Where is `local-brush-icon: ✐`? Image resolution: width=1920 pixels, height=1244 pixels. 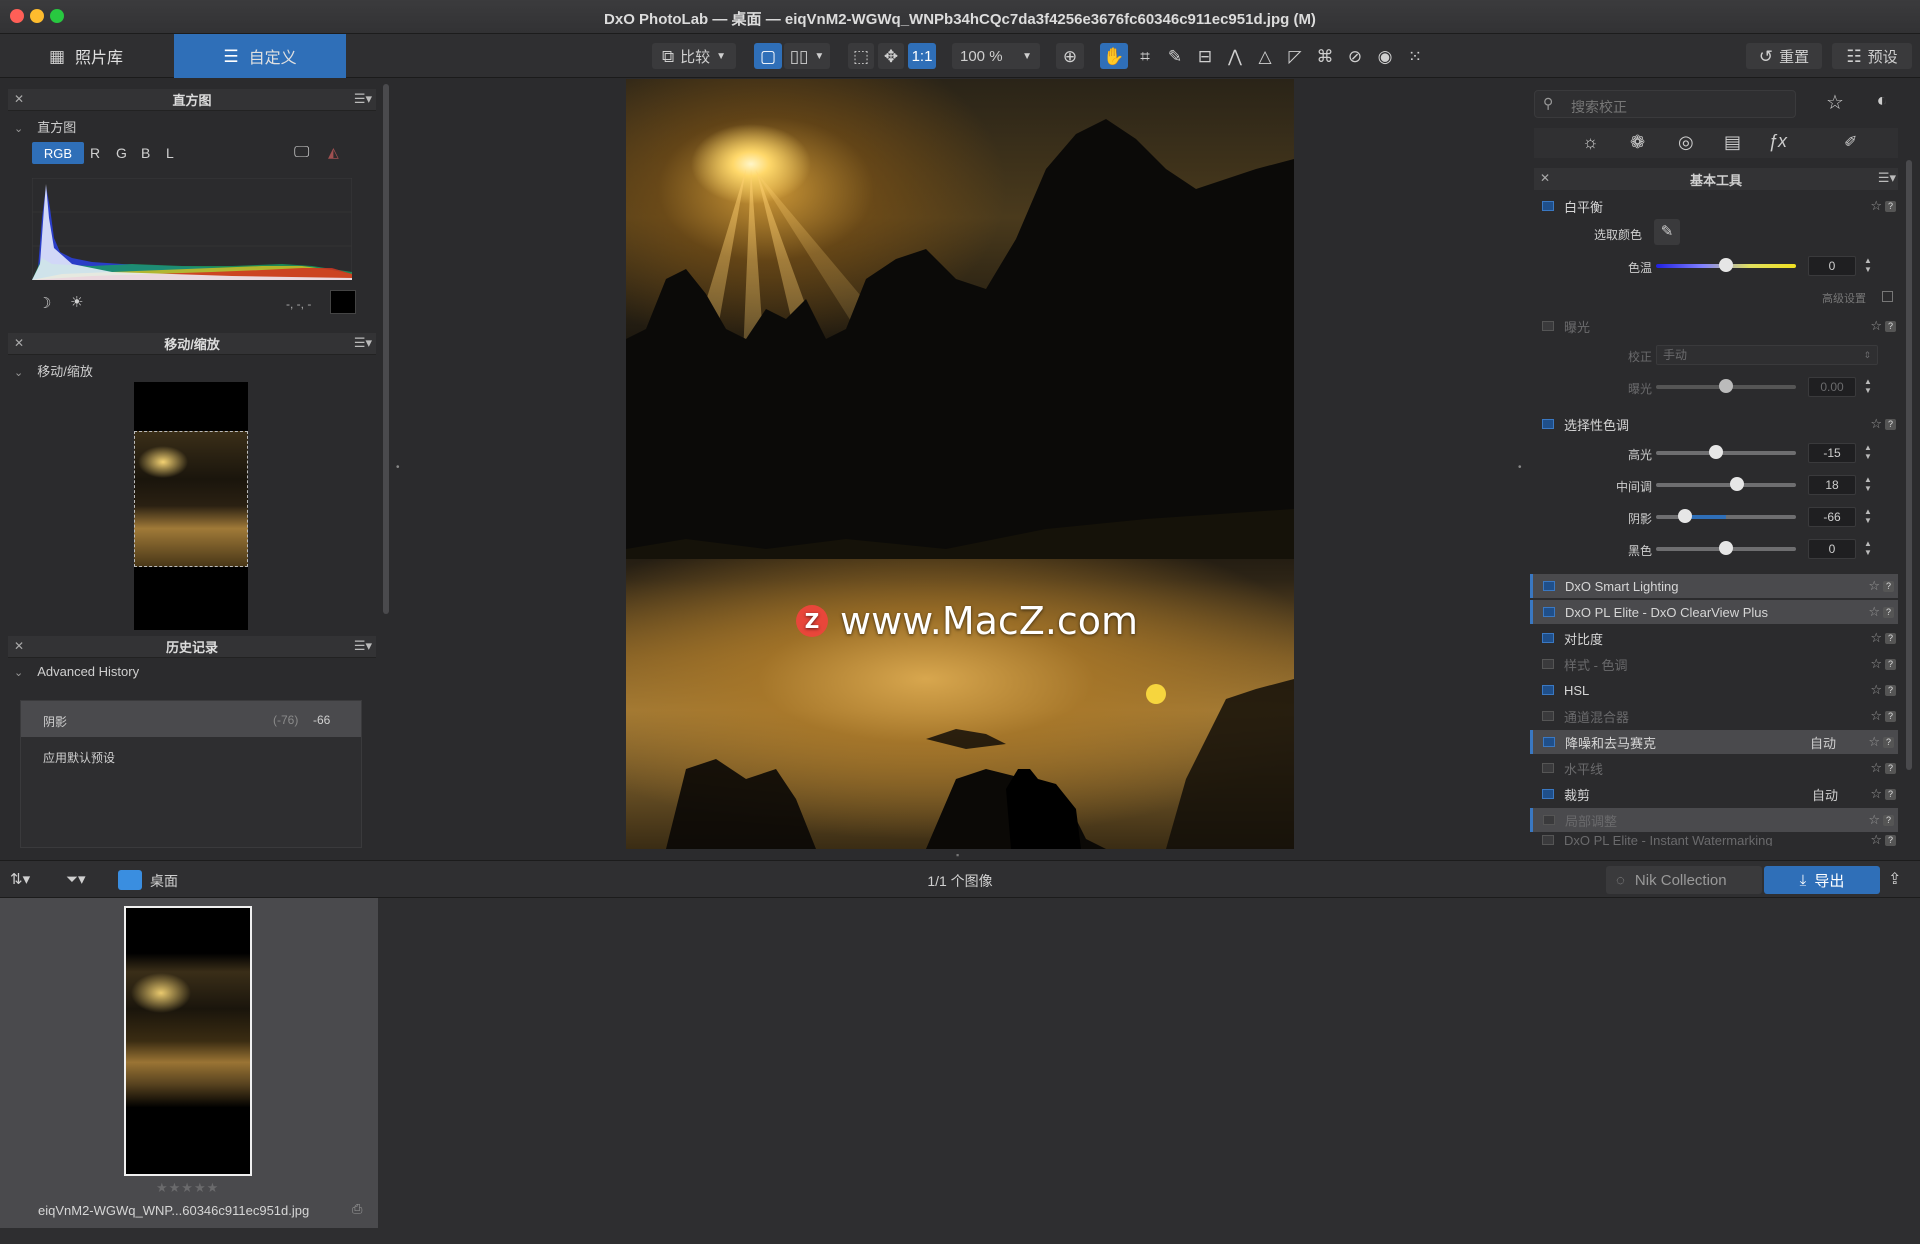 local-brush-icon: ✐ is located at coordinates (1850, 142).